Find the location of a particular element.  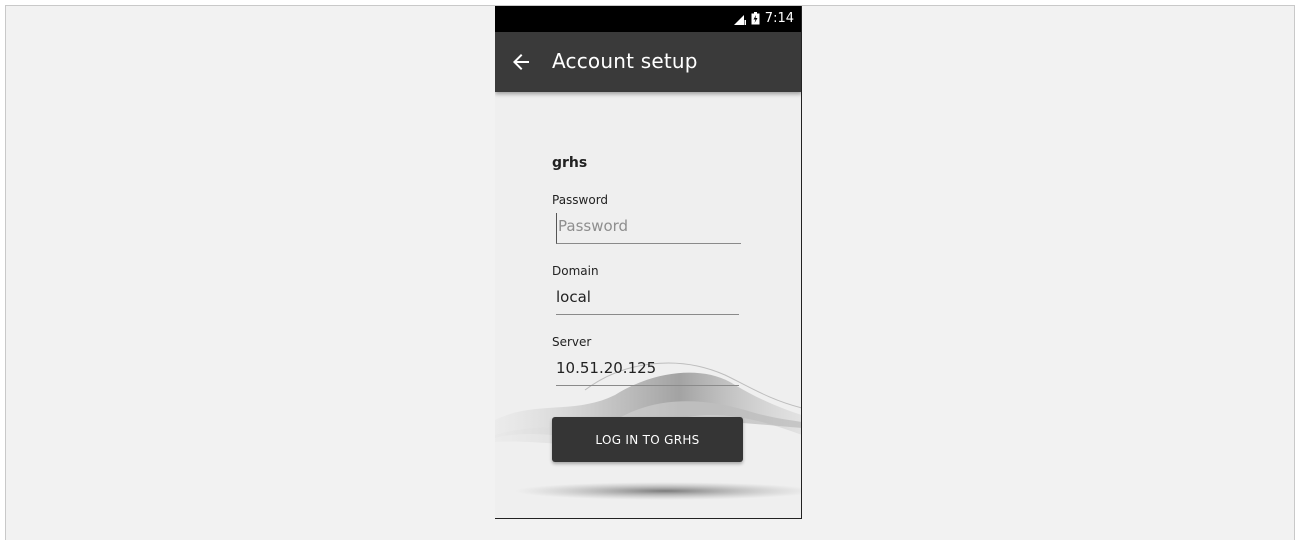

domain-label: Domain is located at coordinates (575, 271).